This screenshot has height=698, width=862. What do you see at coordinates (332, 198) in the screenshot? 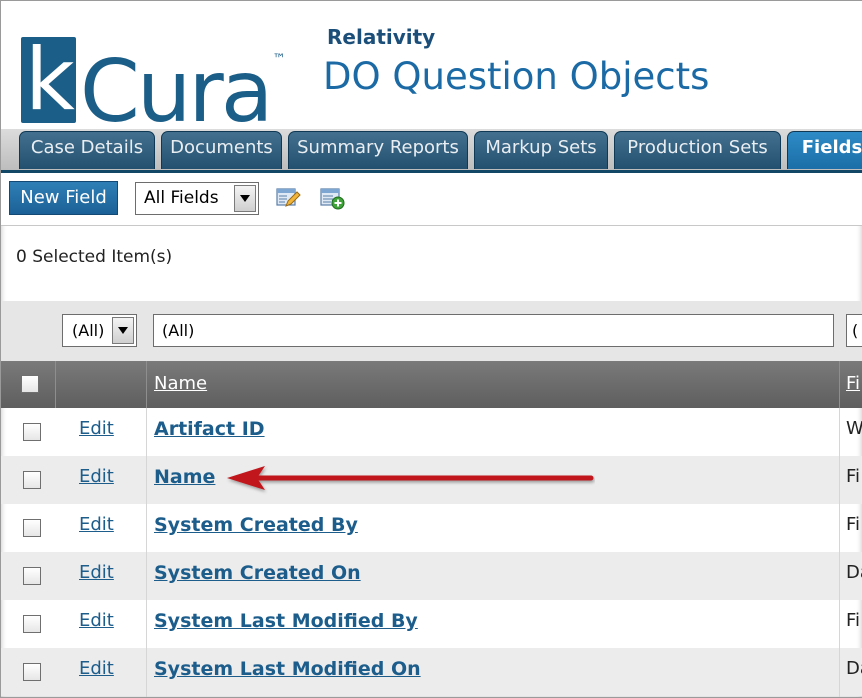
I see `new-view-icon` at bounding box center [332, 198].